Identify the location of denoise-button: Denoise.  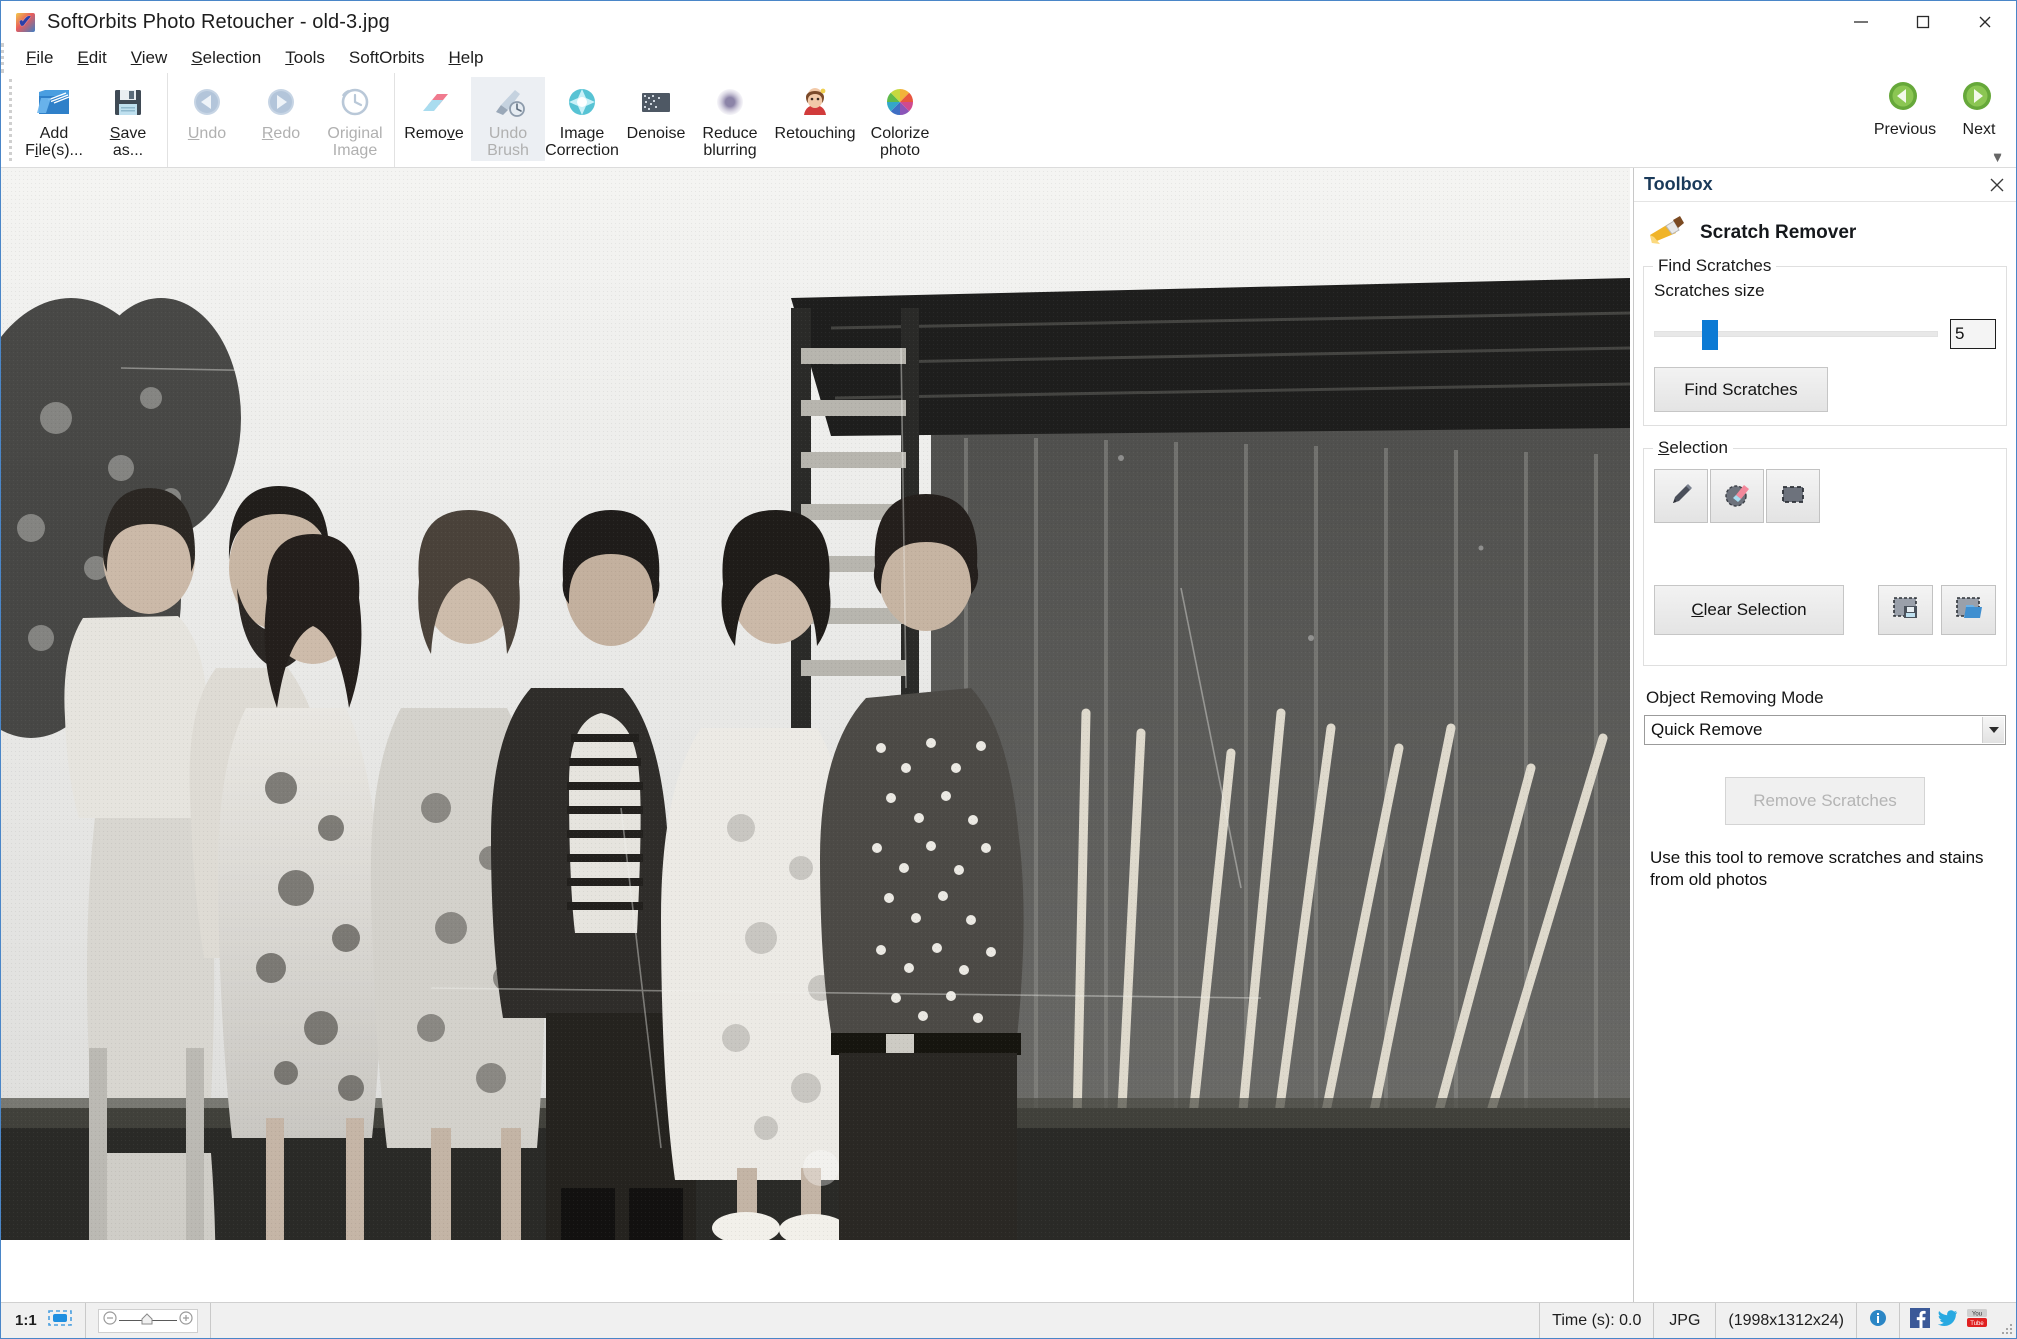
(656, 119).